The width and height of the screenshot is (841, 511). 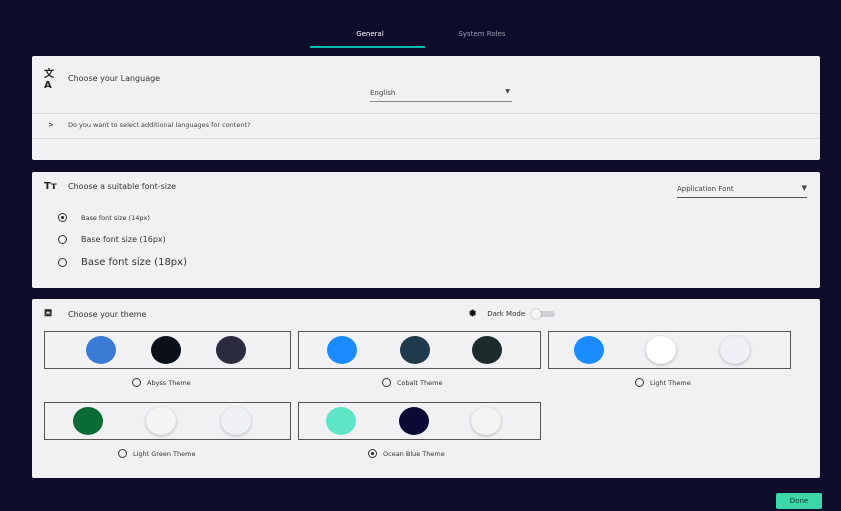 What do you see at coordinates (134, 262) in the screenshot?
I see `font-size-option-label: Base font size (18px)` at bounding box center [134, 262].